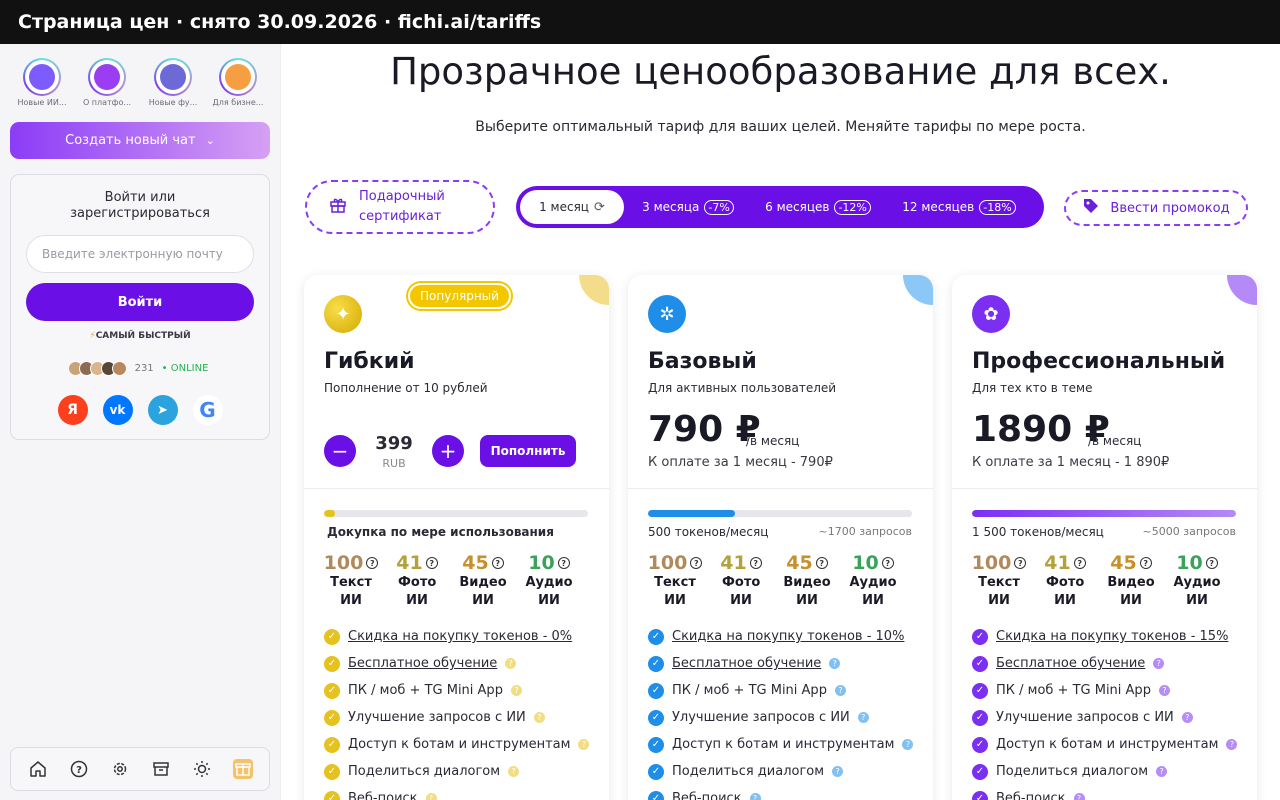 Image resolution: width=1280 pixels, height=800 pixels. I want to click on feature-text: Скидка на покупку токенов - 10%, so click(788, 636).